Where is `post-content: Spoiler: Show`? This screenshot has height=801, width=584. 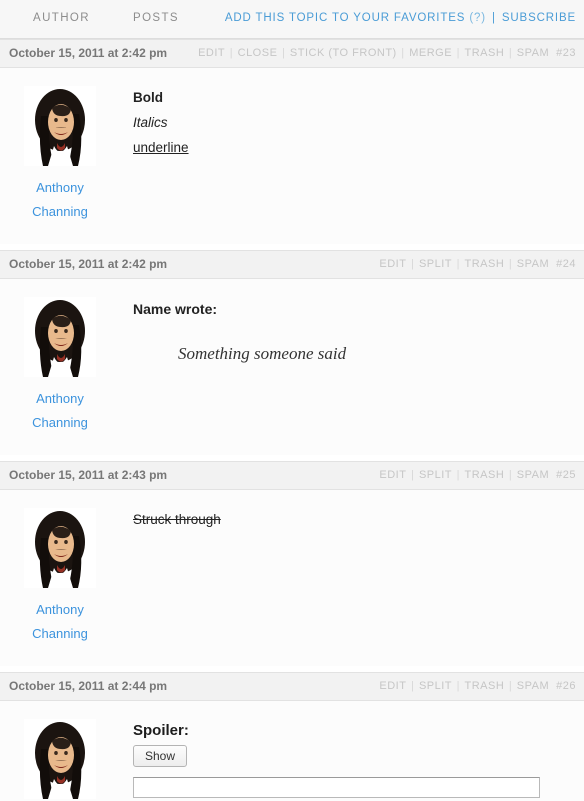 post-content: Spoiler: Show is located at coordinates (358, 751).